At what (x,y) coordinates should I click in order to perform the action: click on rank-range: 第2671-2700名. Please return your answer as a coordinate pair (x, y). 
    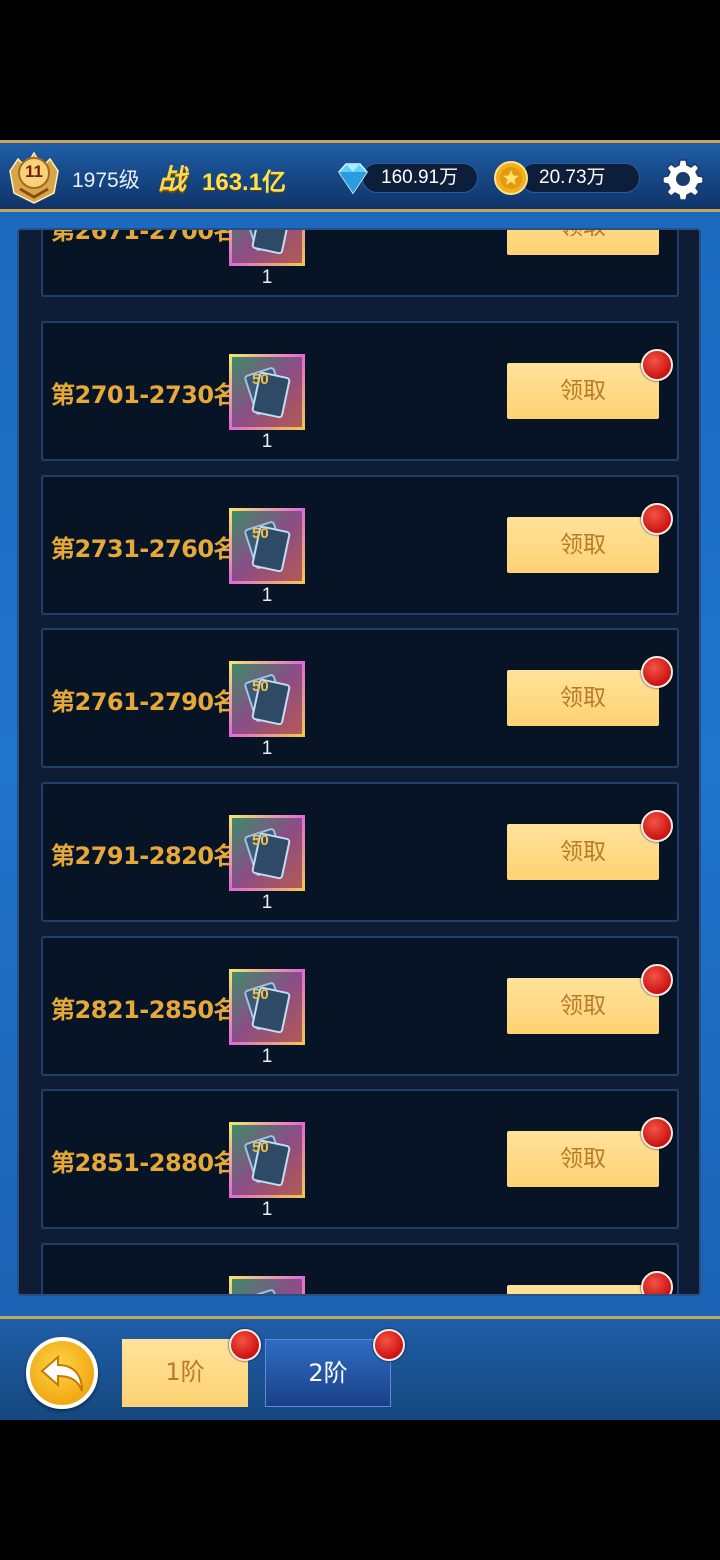
    Looking at the image, I should click on (144, 236).